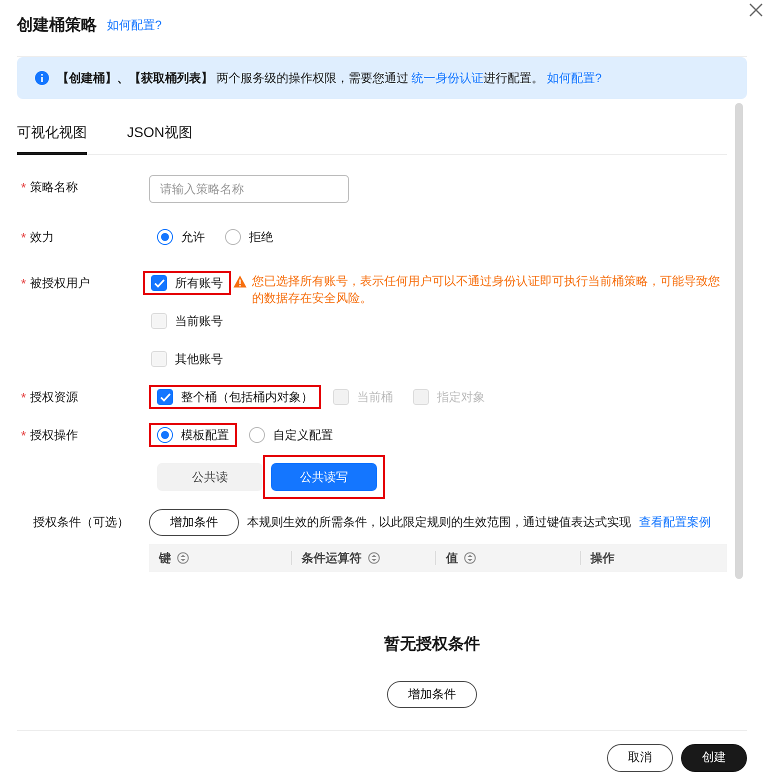 This screenshot has height=784, width=764. I want to click on radio-option: 拒绝, so click(249, 237).